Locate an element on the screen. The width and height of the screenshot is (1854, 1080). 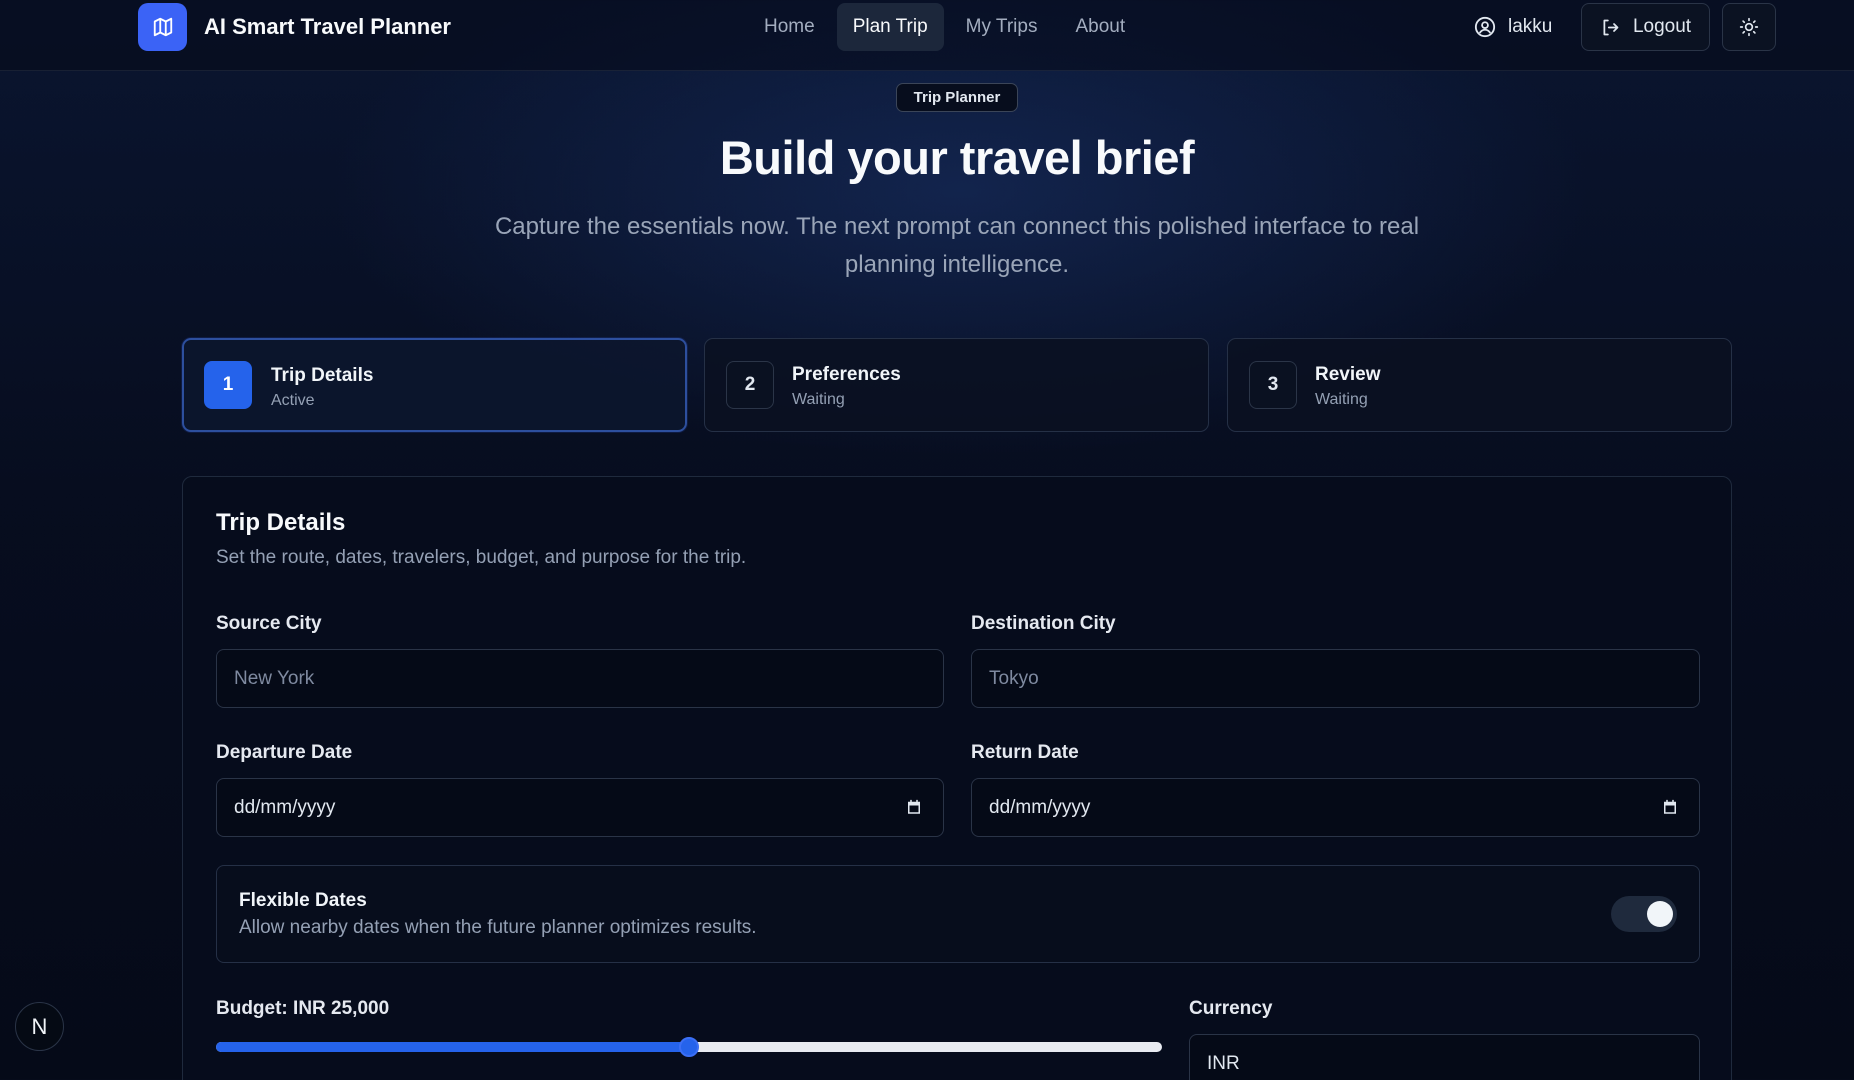
step-status: Active is located at coordinates (293, 400).